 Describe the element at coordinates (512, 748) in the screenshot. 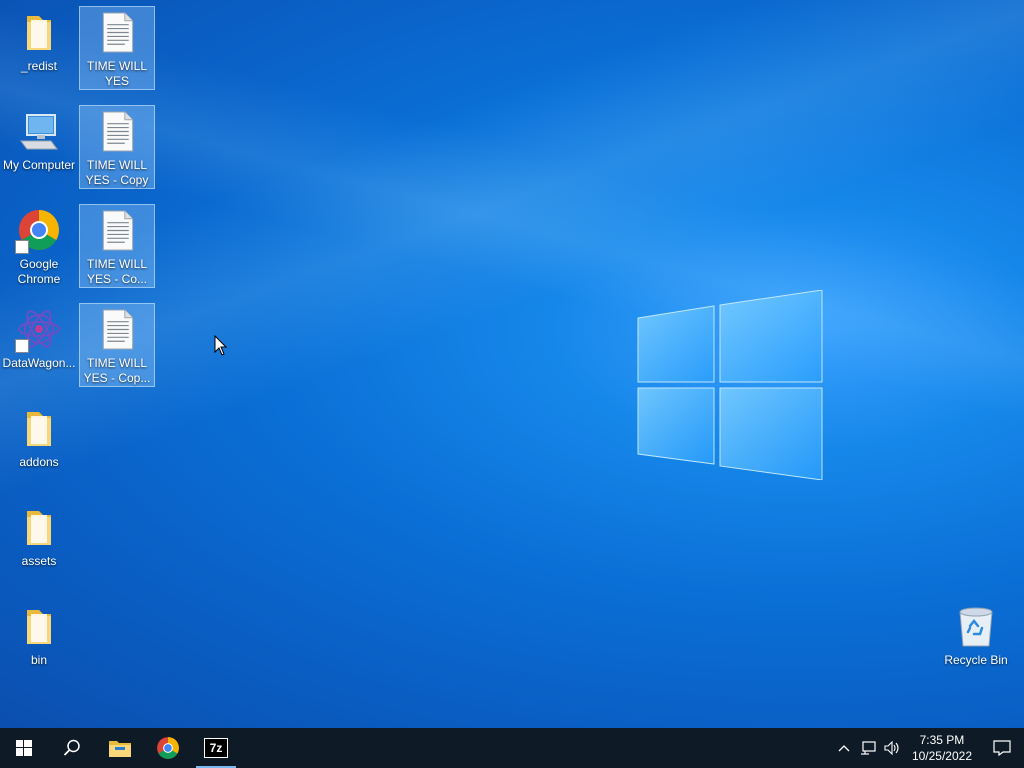

I see `taskbar: 7z 7:35 PM 10/25/2022` at that location.